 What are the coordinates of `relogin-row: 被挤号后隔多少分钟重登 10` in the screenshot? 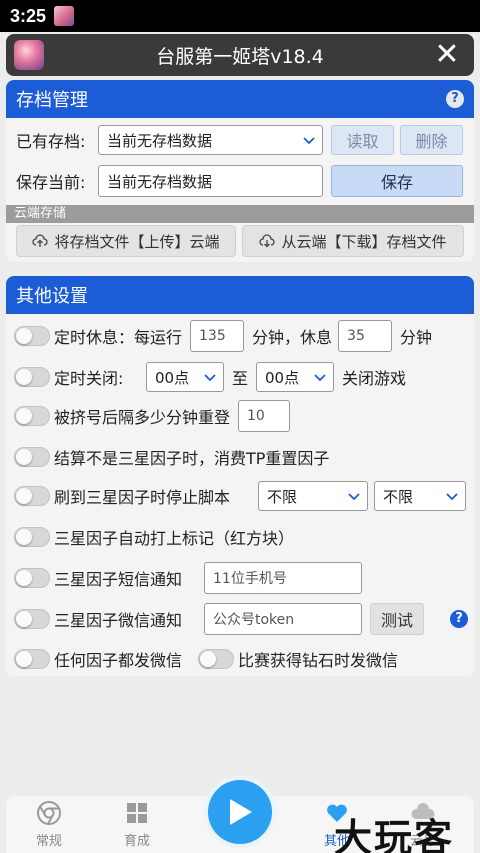 It's located at (152, 416).